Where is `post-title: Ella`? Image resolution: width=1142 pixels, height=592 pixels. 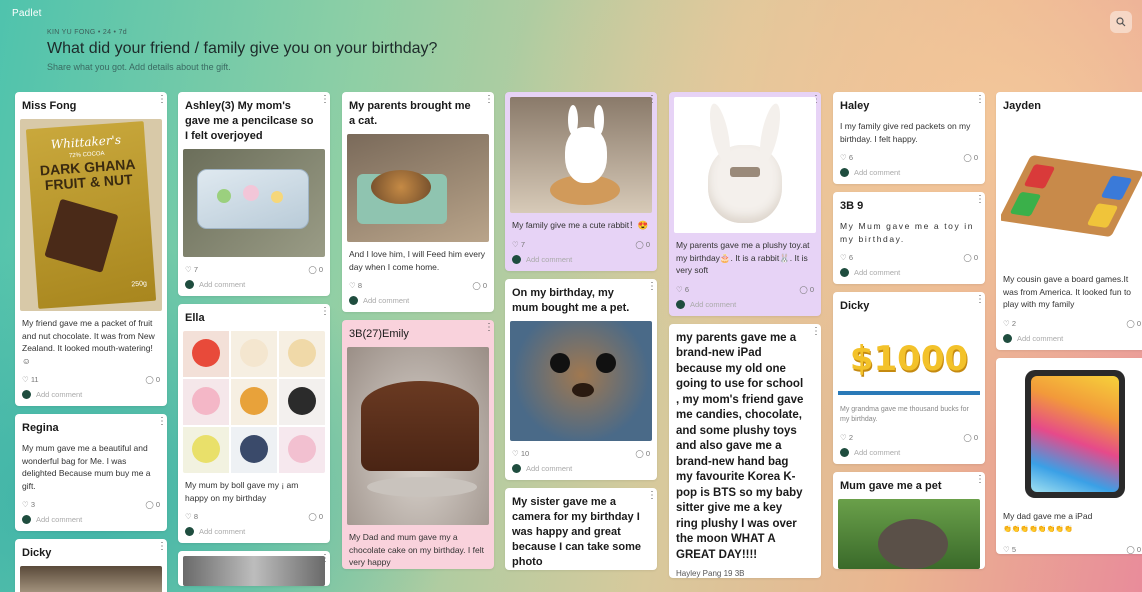
post-title: Ella is located at coordinates (195, 318).